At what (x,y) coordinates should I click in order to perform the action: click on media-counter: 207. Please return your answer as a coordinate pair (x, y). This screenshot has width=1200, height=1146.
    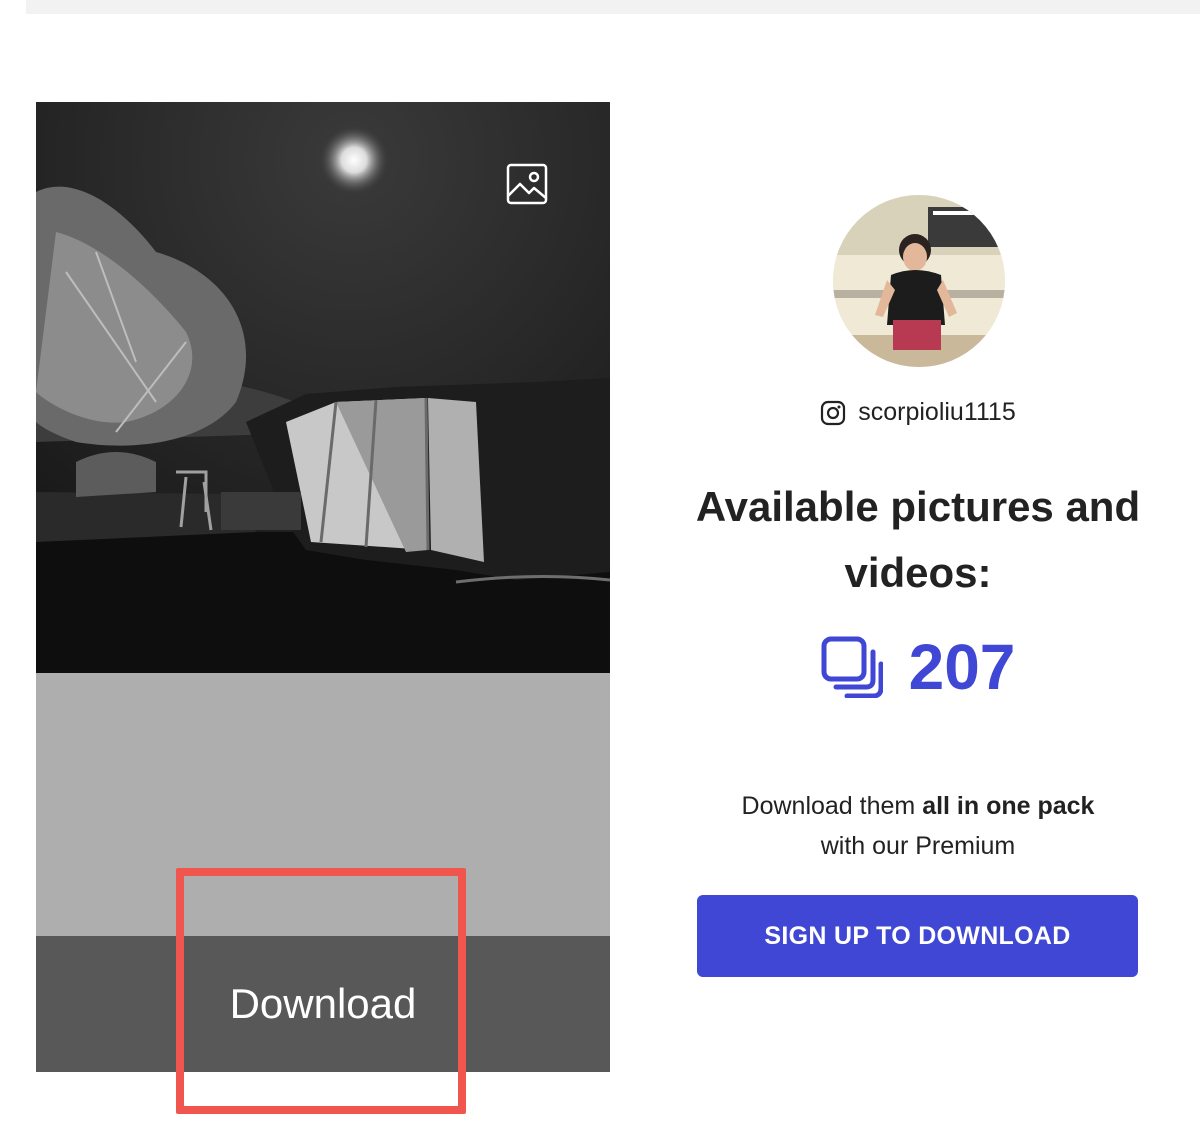
    Looking at the image, I should click on (918, 667).